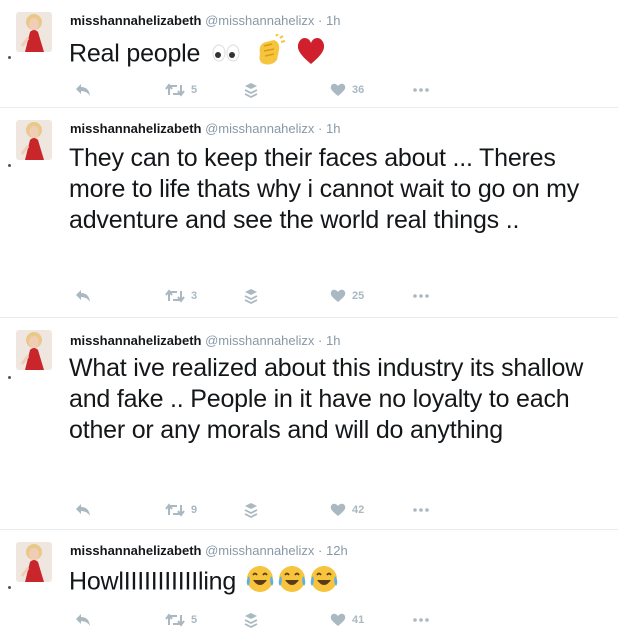 The height and width of the screenshot is (638, 618). Describe the element at coordinates (358, 296) in the screenshot. I see `like-count: 25` at that location.